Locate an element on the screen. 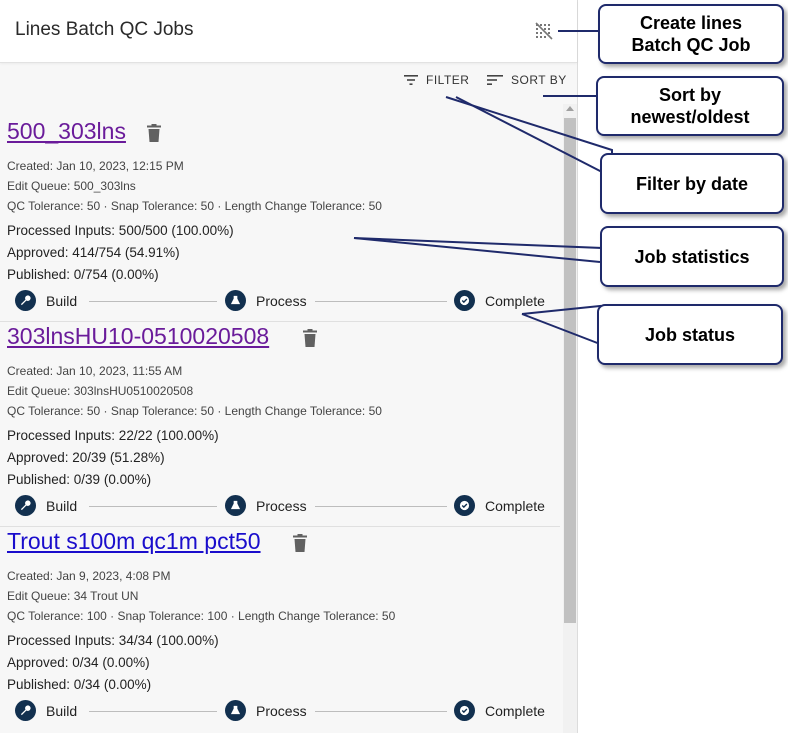 The width and height of the screenshot is (788, 733). job-list-scrollbar is located at coordinates (570, 418).